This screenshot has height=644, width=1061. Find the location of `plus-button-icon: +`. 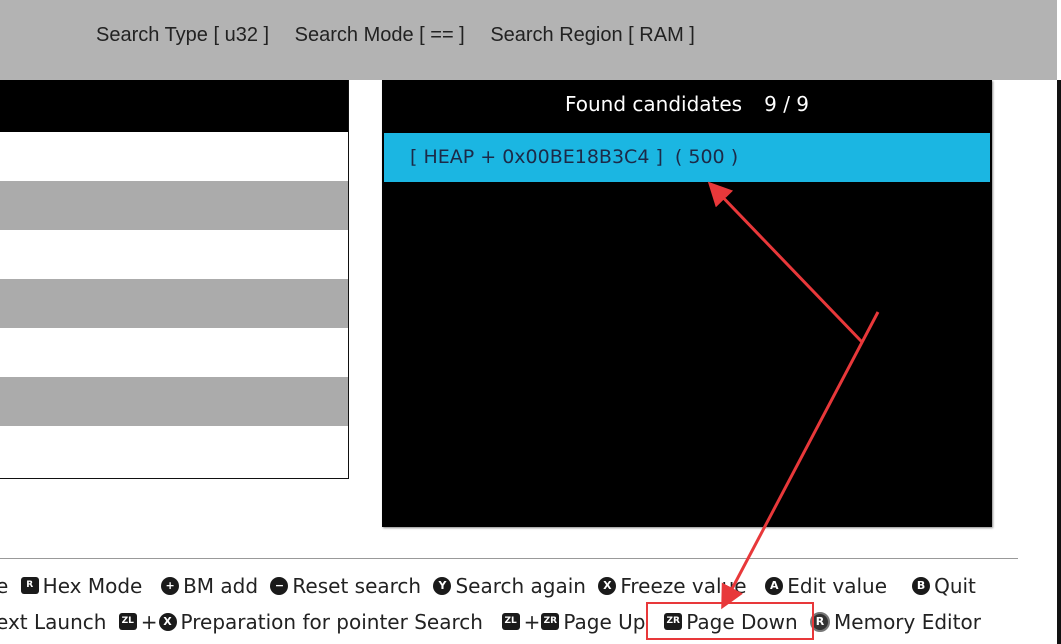

plus-button-icon: + is located at coordinates (170, 585).